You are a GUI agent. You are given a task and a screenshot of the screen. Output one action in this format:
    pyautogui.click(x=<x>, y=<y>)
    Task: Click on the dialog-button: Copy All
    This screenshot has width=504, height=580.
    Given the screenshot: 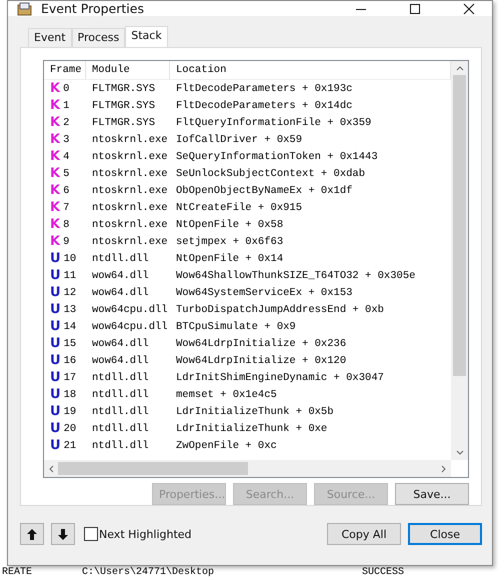 What is the action you would take?
    pyautogui.click(x=364, y=534)
    